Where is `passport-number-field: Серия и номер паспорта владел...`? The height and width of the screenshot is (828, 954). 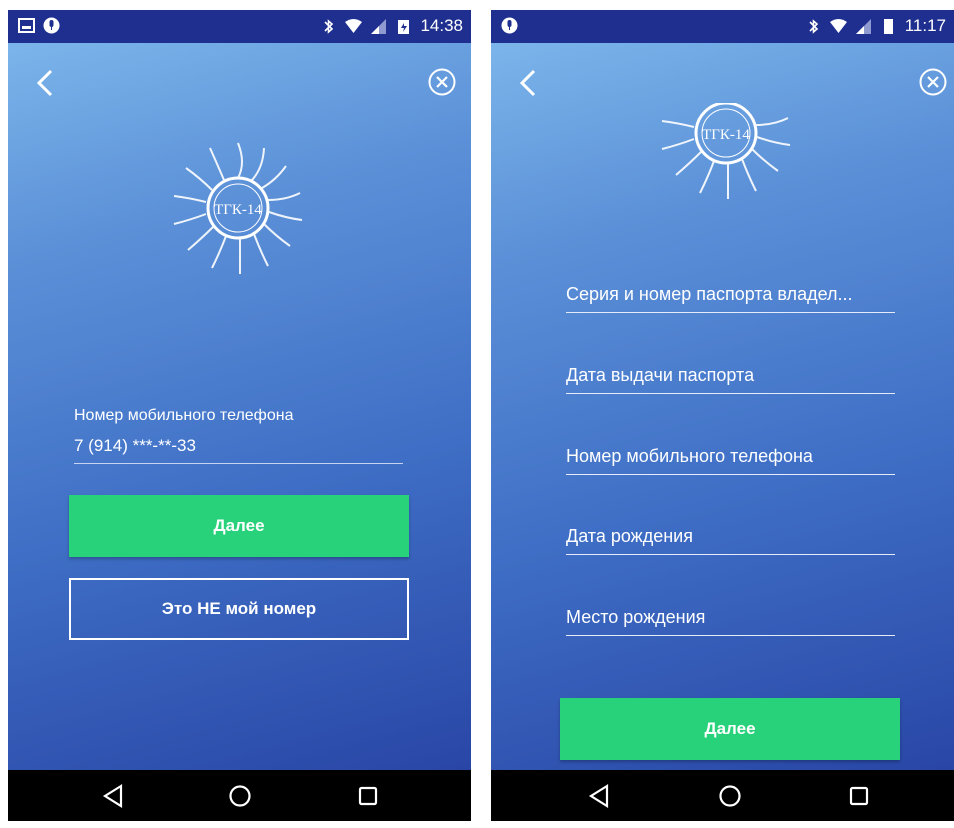 passport-number-field: Серия и номер паспорта владел... is located at coordinates (730, 295).